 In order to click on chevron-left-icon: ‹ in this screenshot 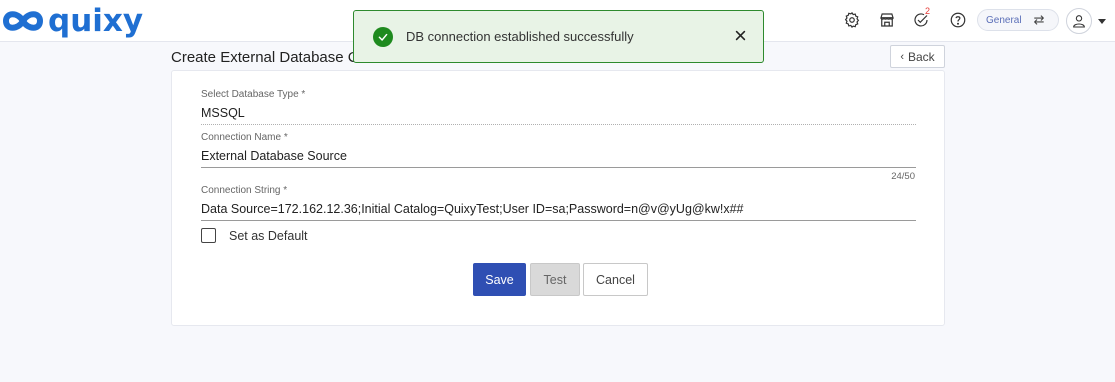, I will do `click(902, 56)`.